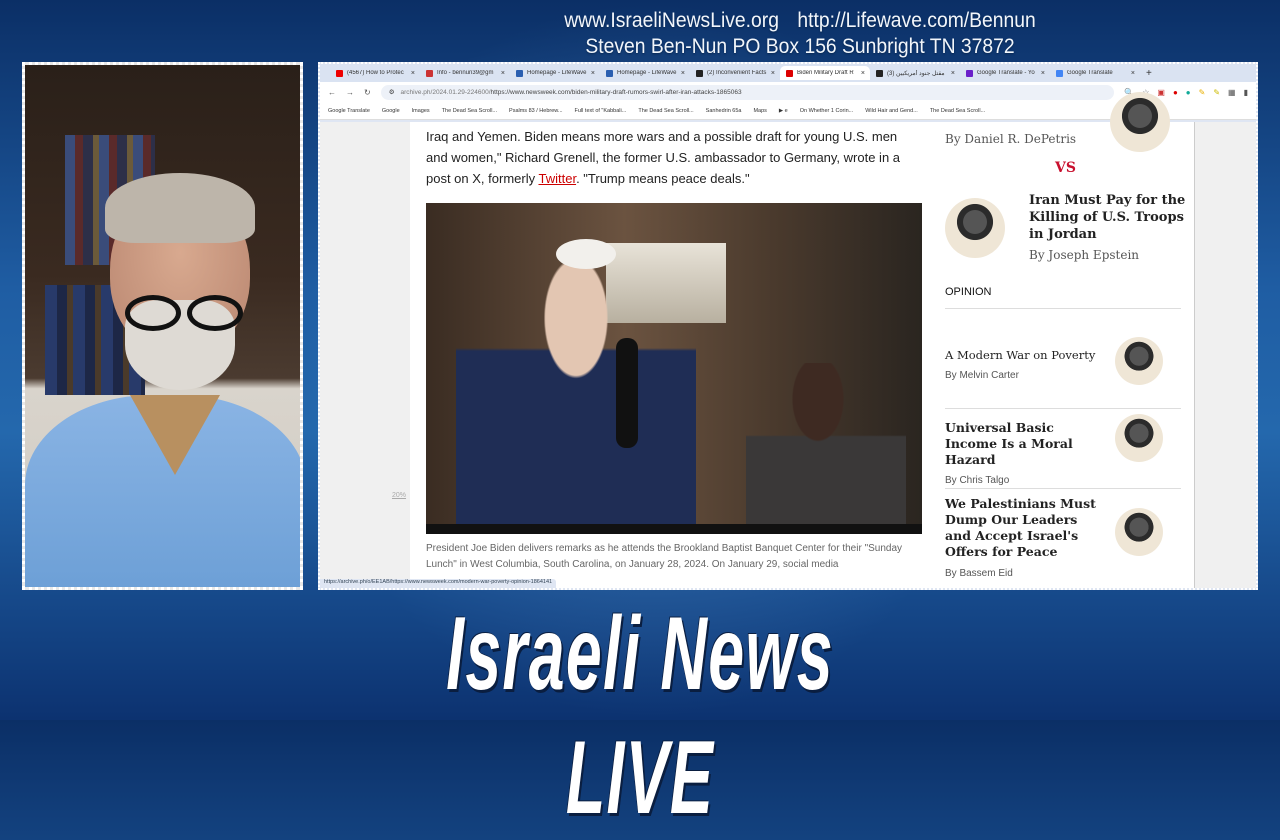  I want to click on bookmark-item: Sanhedrin 65a, so click(724, 111).